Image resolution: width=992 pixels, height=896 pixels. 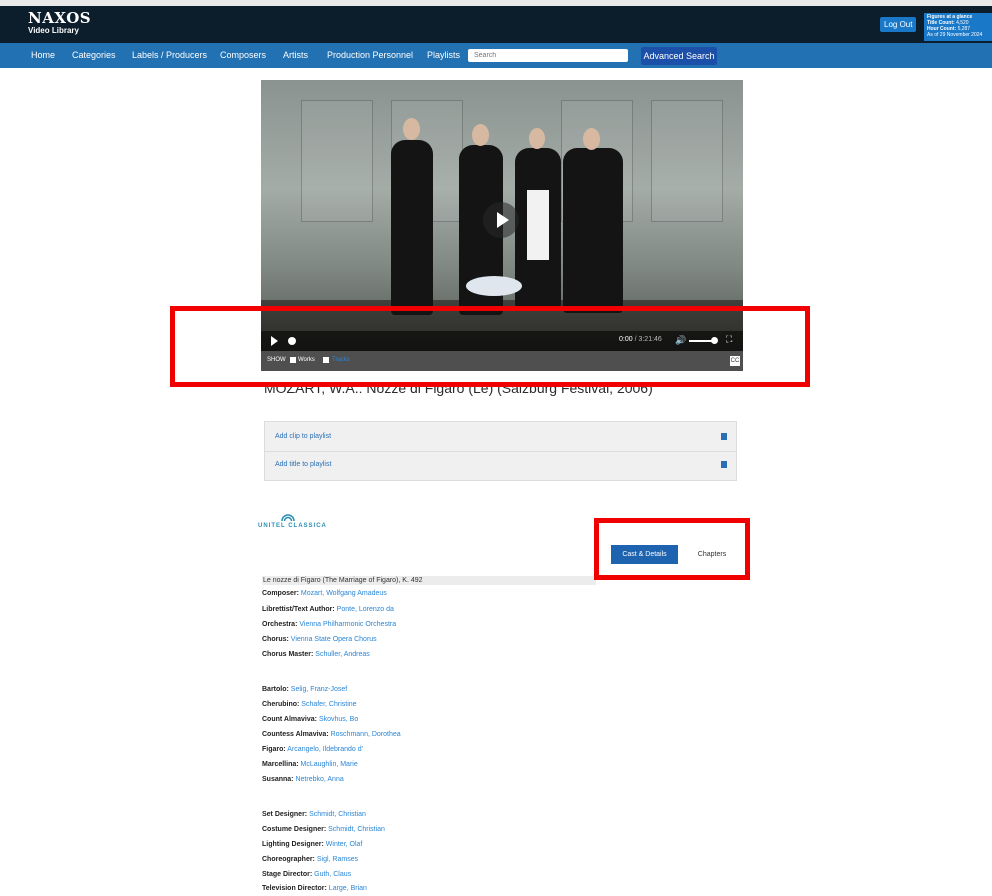 What do you see at coordinates (275, 639) in the screenshot?
I see `credit-role: Chorus:` at bounding box center [275, 639].